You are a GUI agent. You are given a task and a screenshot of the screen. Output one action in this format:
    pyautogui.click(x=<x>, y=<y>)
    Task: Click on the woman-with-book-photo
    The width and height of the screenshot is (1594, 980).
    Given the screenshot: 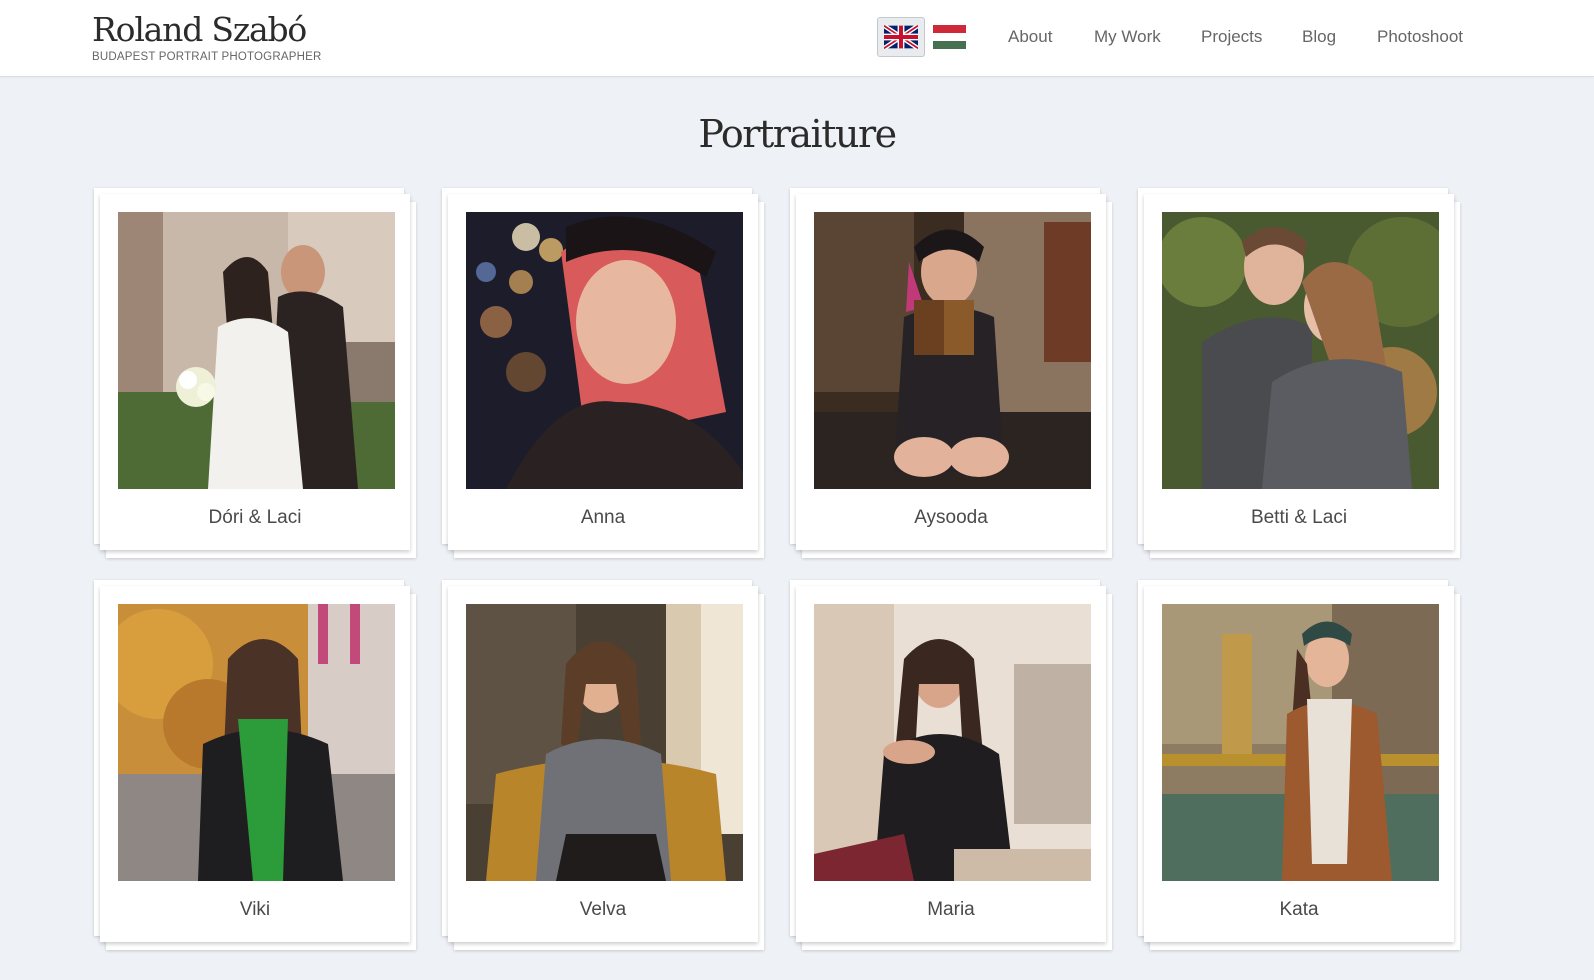 What is the action you would take?
    pyautogui.click(x=952, y=350)
    